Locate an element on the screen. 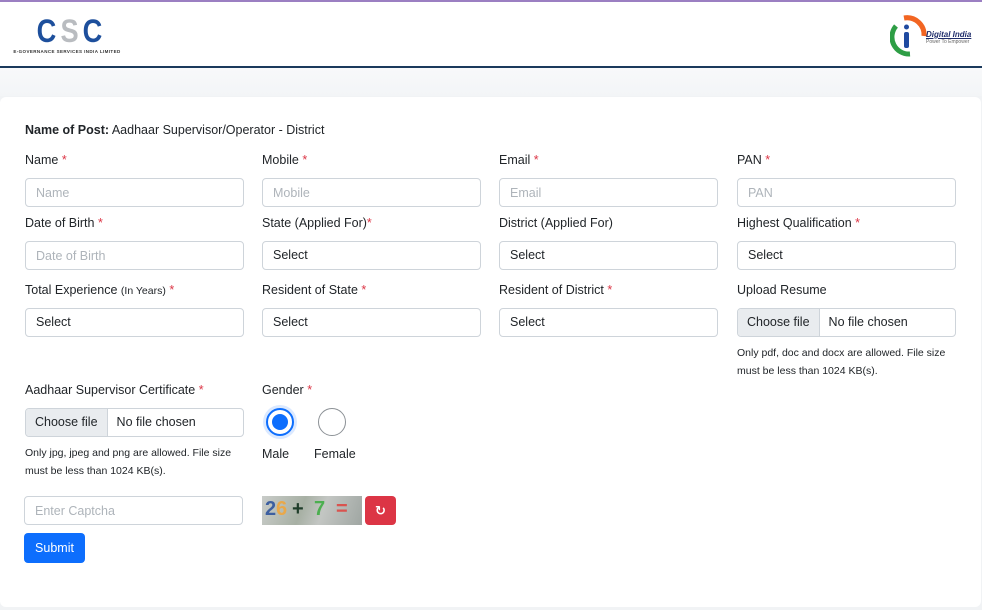 The height and width of the screenshot is (610, 982). resident-district-field-group: Resident of District * Select is located at coordinates (608, 310).